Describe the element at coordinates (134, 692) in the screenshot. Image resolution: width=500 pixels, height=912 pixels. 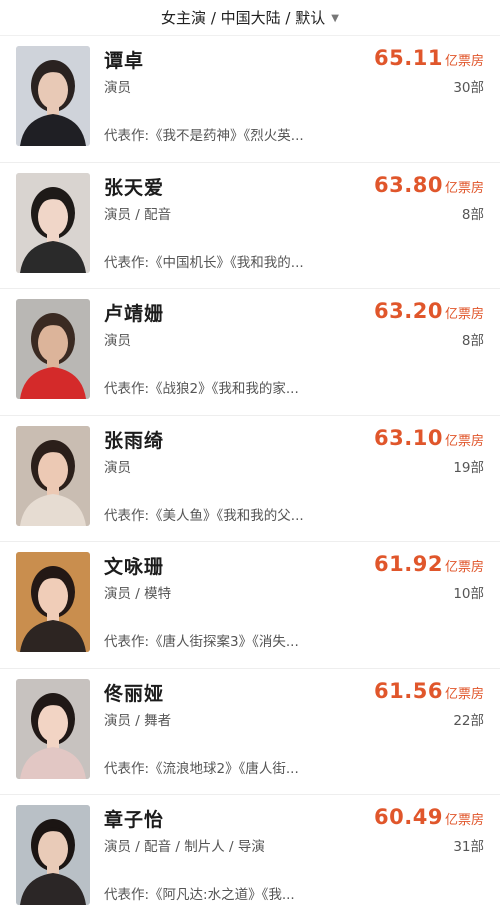
I see `actor-name: 佟丽娅` at that location.